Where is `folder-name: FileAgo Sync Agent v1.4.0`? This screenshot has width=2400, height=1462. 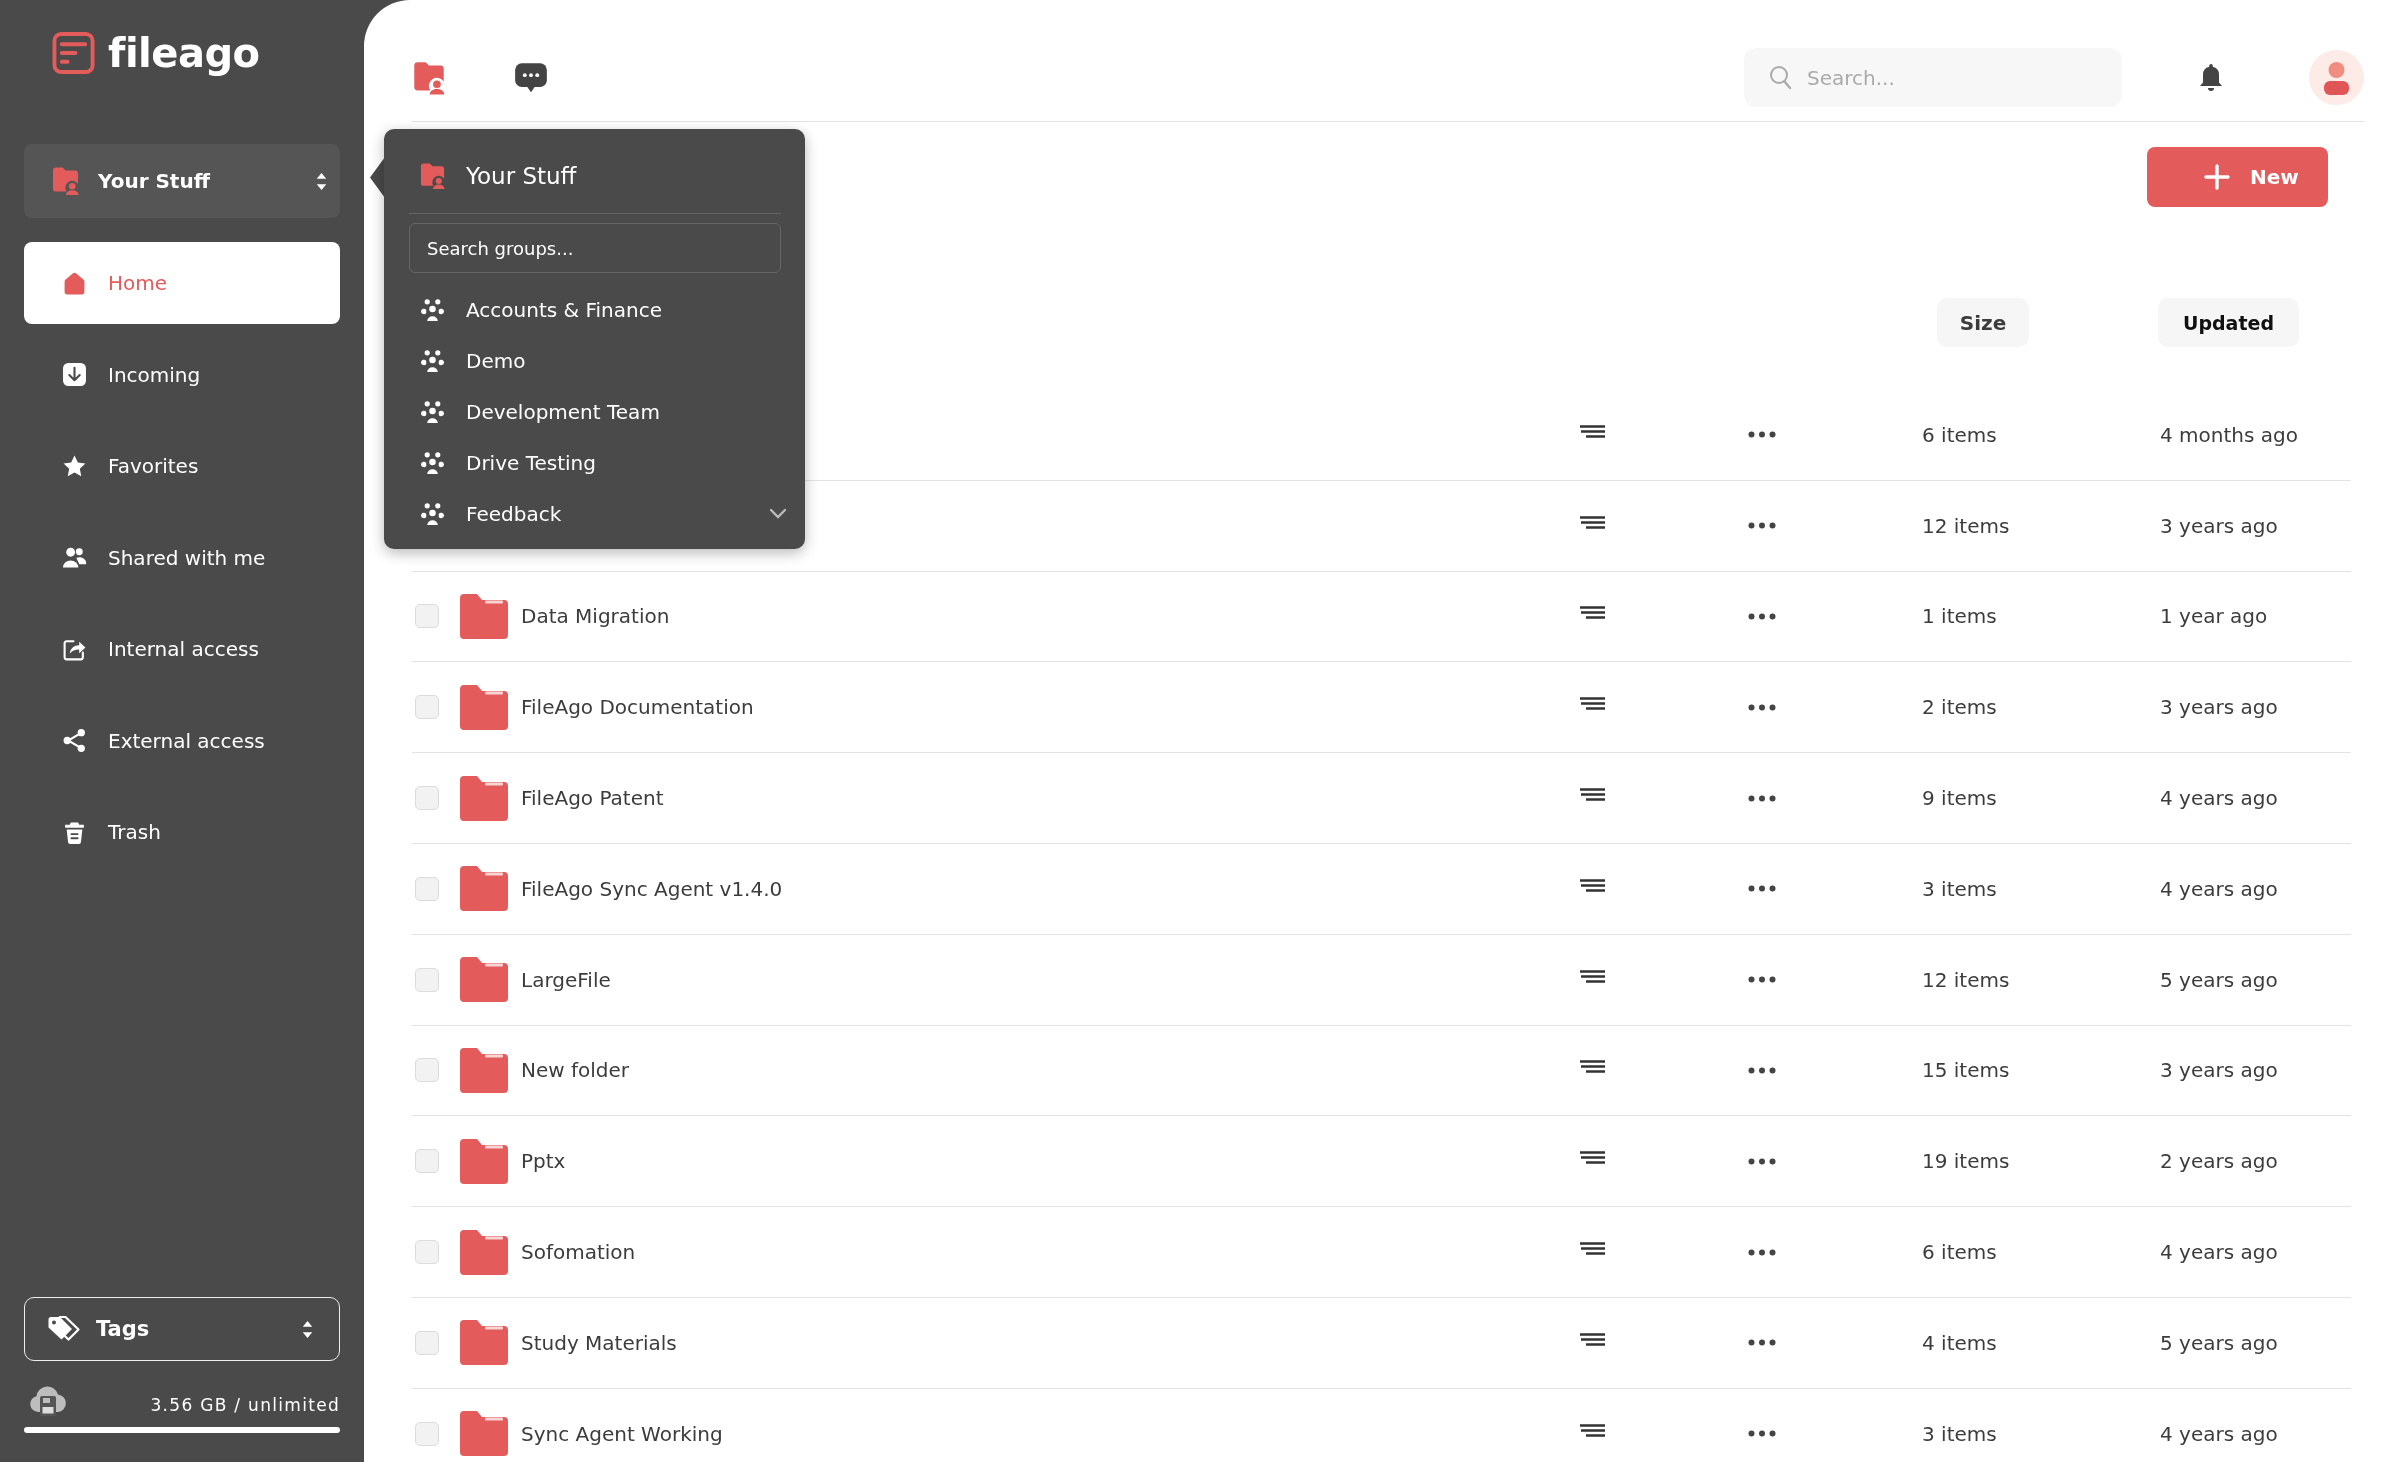
folder-name: FileAgo Sync Agent v1.4.0 is located at coordinates (652, 888).